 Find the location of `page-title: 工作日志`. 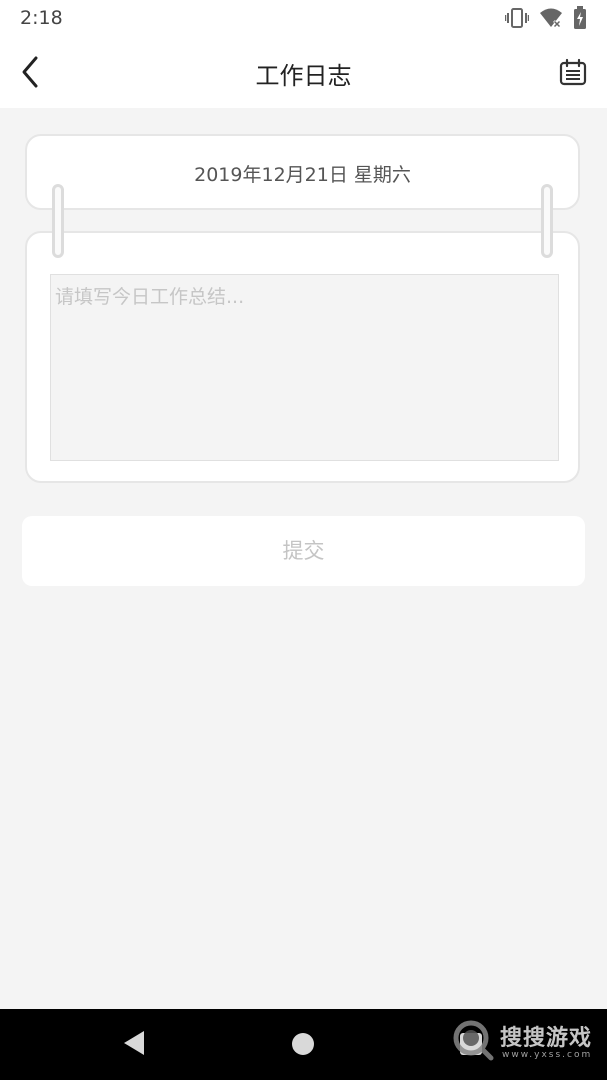

page-title: 工作日志 is located at coordinates (303, 76).